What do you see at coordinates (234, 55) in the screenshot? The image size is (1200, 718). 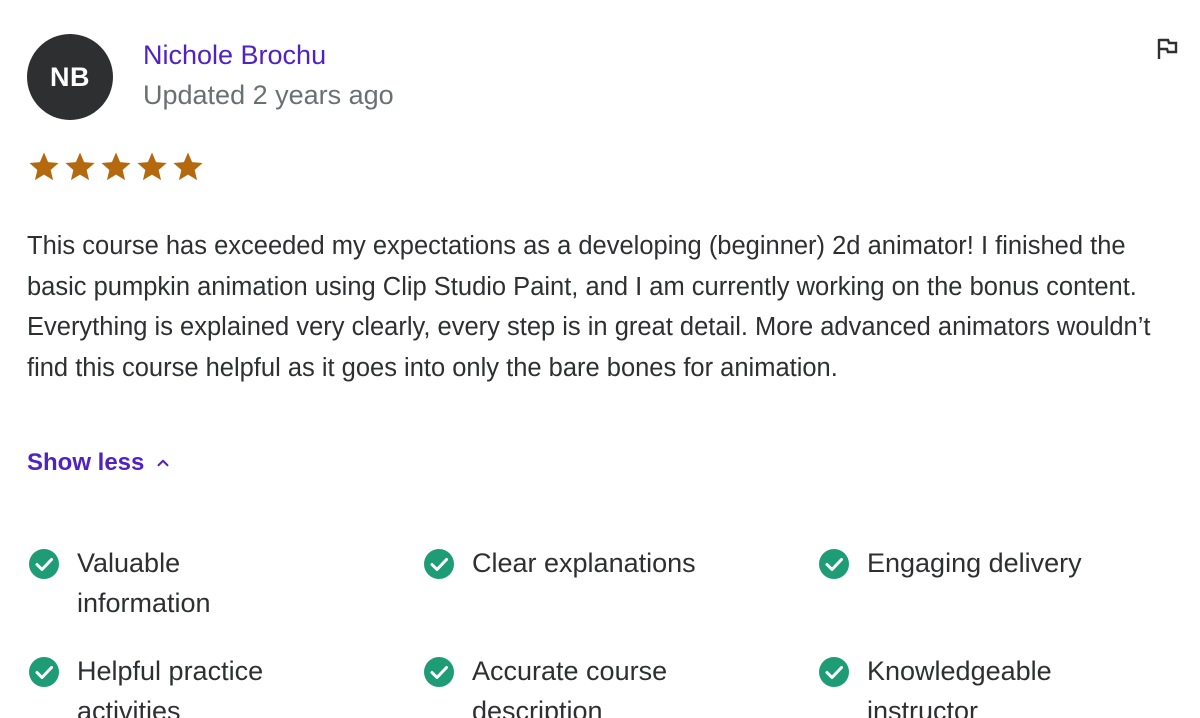 I see `reviewer-name: Nichole Brochu` at bounding box center [234, 55].